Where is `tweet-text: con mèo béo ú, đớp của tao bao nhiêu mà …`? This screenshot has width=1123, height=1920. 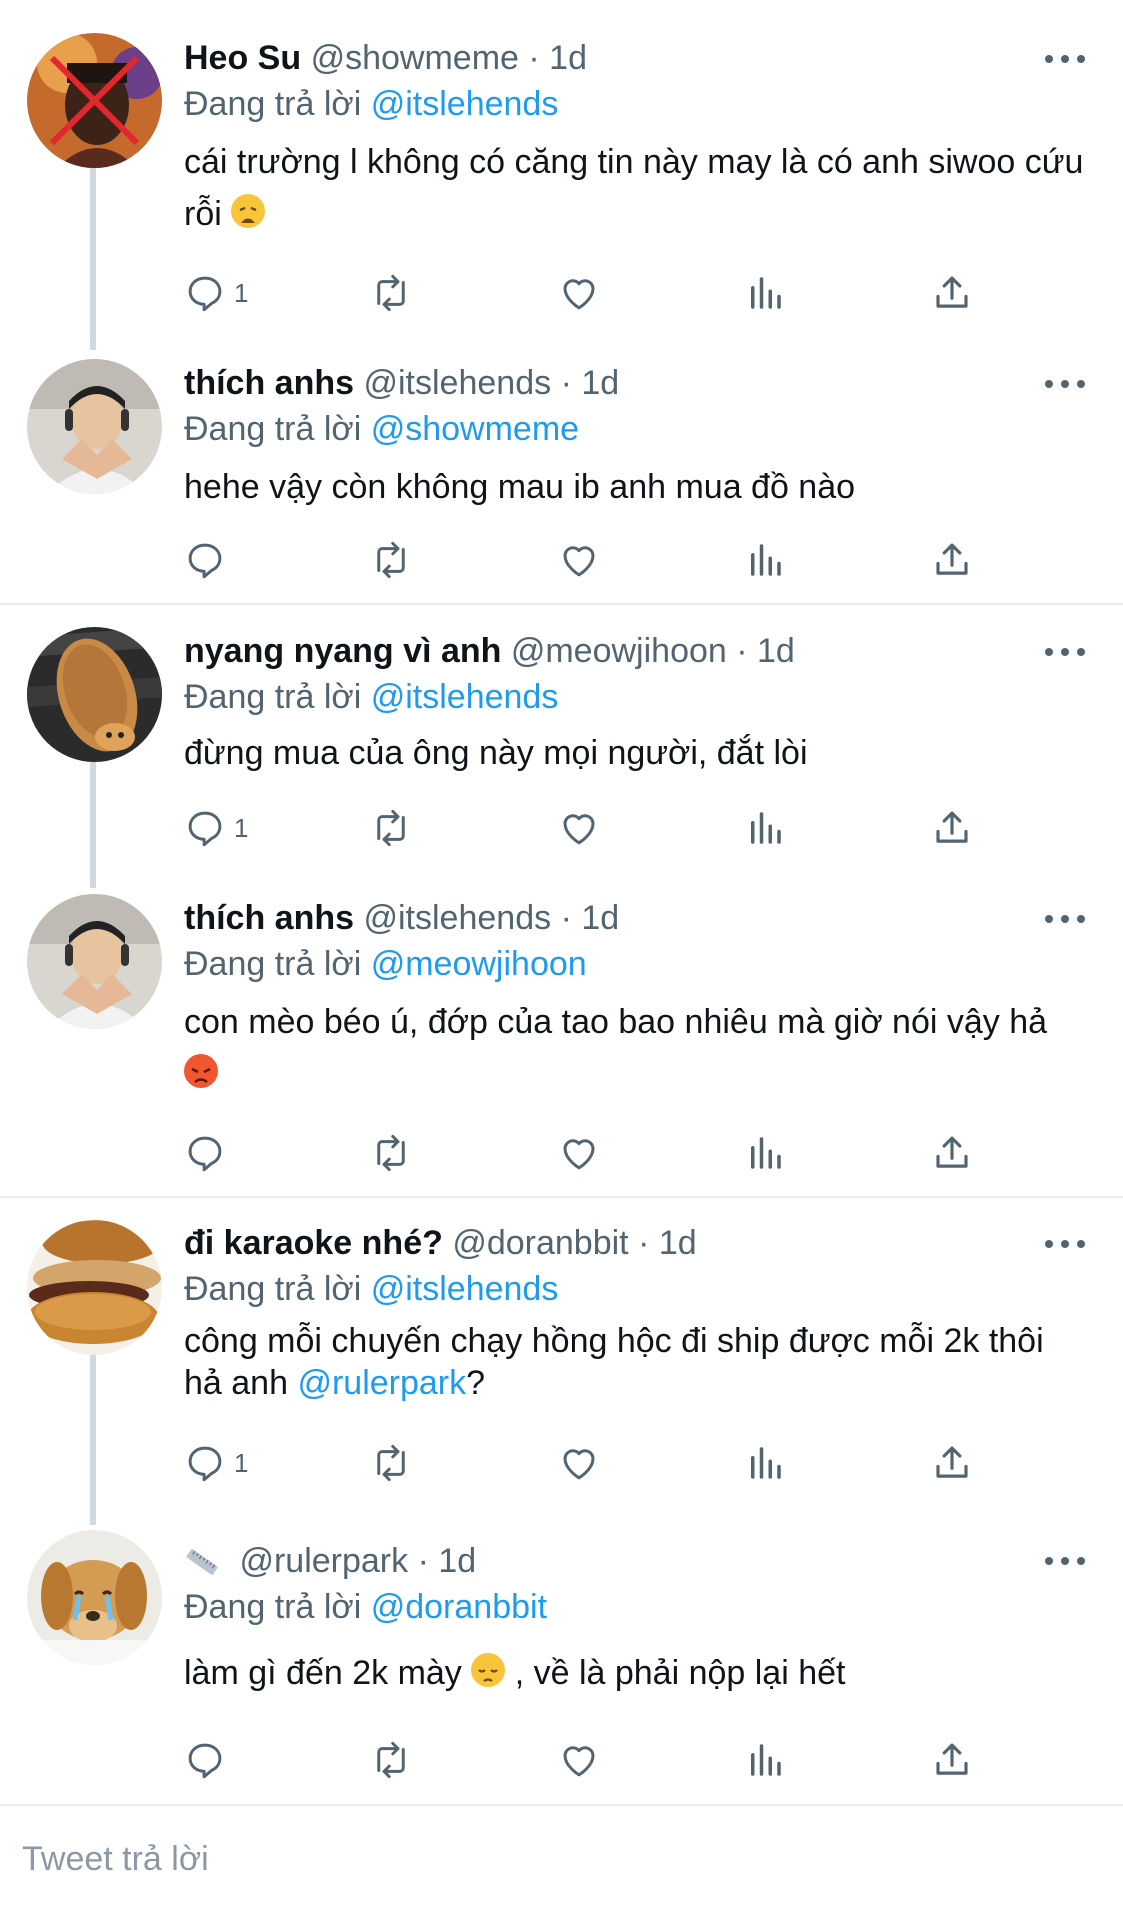 tweet-text: con mèo béo ú, đớp của tao bao nhiêu mà … is located at coordinates (634, 1048).